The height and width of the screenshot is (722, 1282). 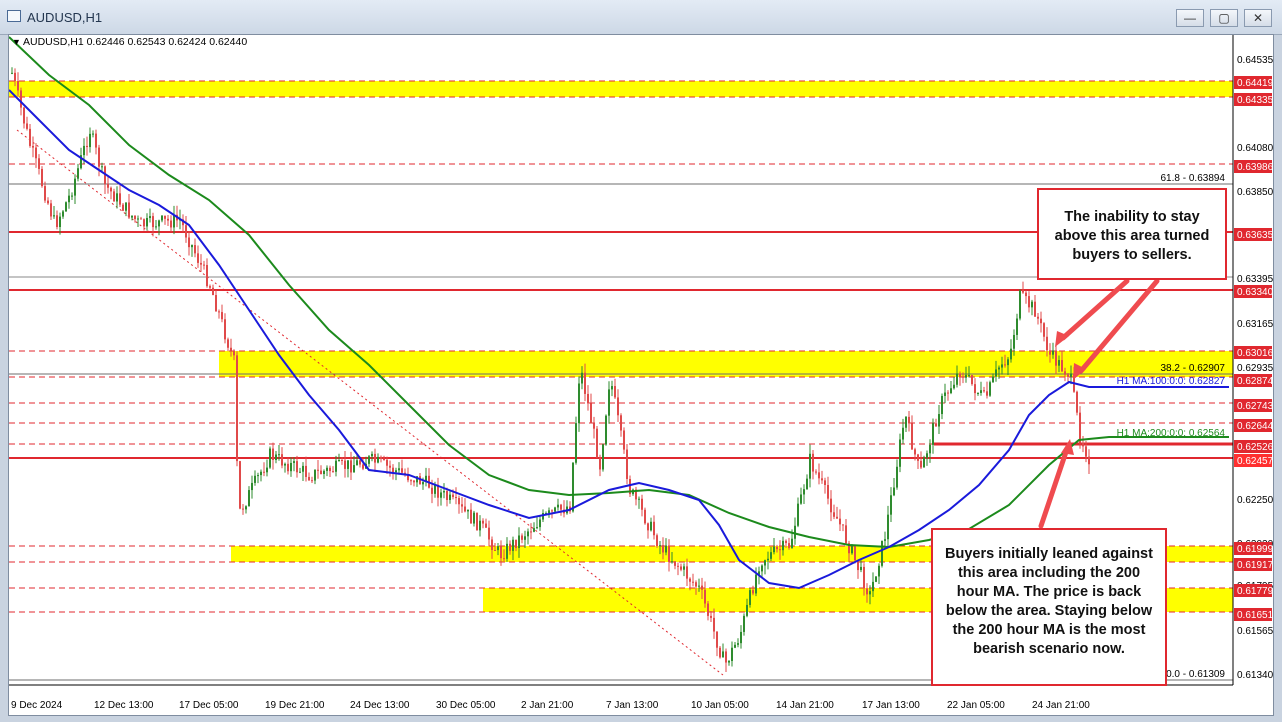 I want to click on minimize-button: —, so click(x=1190, y=18).